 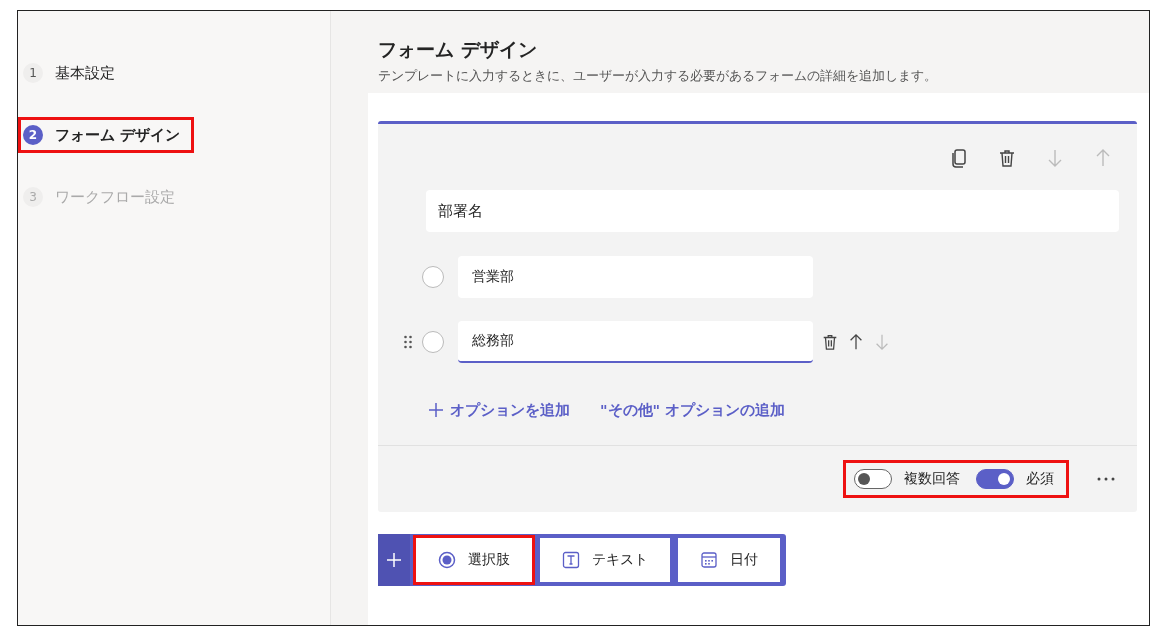 What do you see at coordinates (959, 158) in the screenshot?
I see `copy-icon` at bounding box center [959, 158].